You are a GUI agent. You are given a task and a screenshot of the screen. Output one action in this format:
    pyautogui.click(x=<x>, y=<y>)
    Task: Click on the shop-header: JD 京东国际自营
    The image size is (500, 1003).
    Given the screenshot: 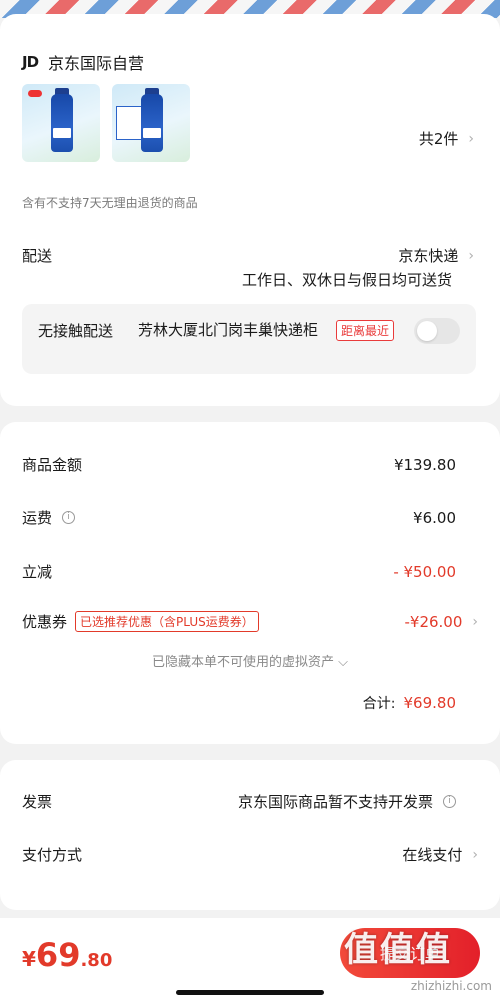 What is the action you would take?
    pyautogui.click(x=83, y=62)
    